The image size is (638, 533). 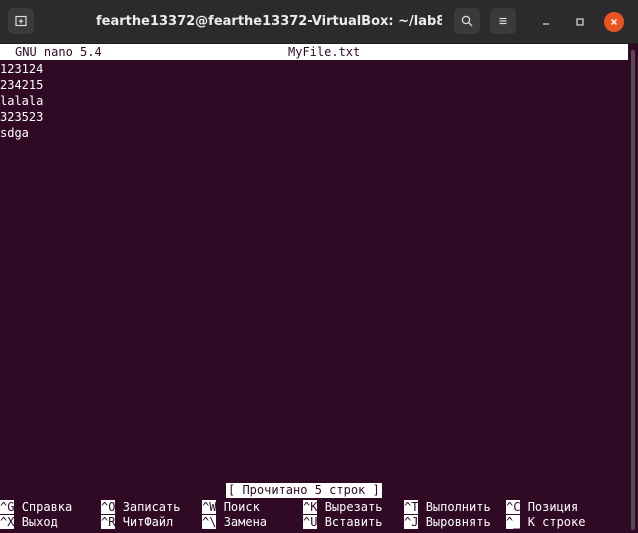 What do you see at coordinates (108, 522) in the screenshot?
I see `shortcut-key: ^R` at bounding box center [108, 522].